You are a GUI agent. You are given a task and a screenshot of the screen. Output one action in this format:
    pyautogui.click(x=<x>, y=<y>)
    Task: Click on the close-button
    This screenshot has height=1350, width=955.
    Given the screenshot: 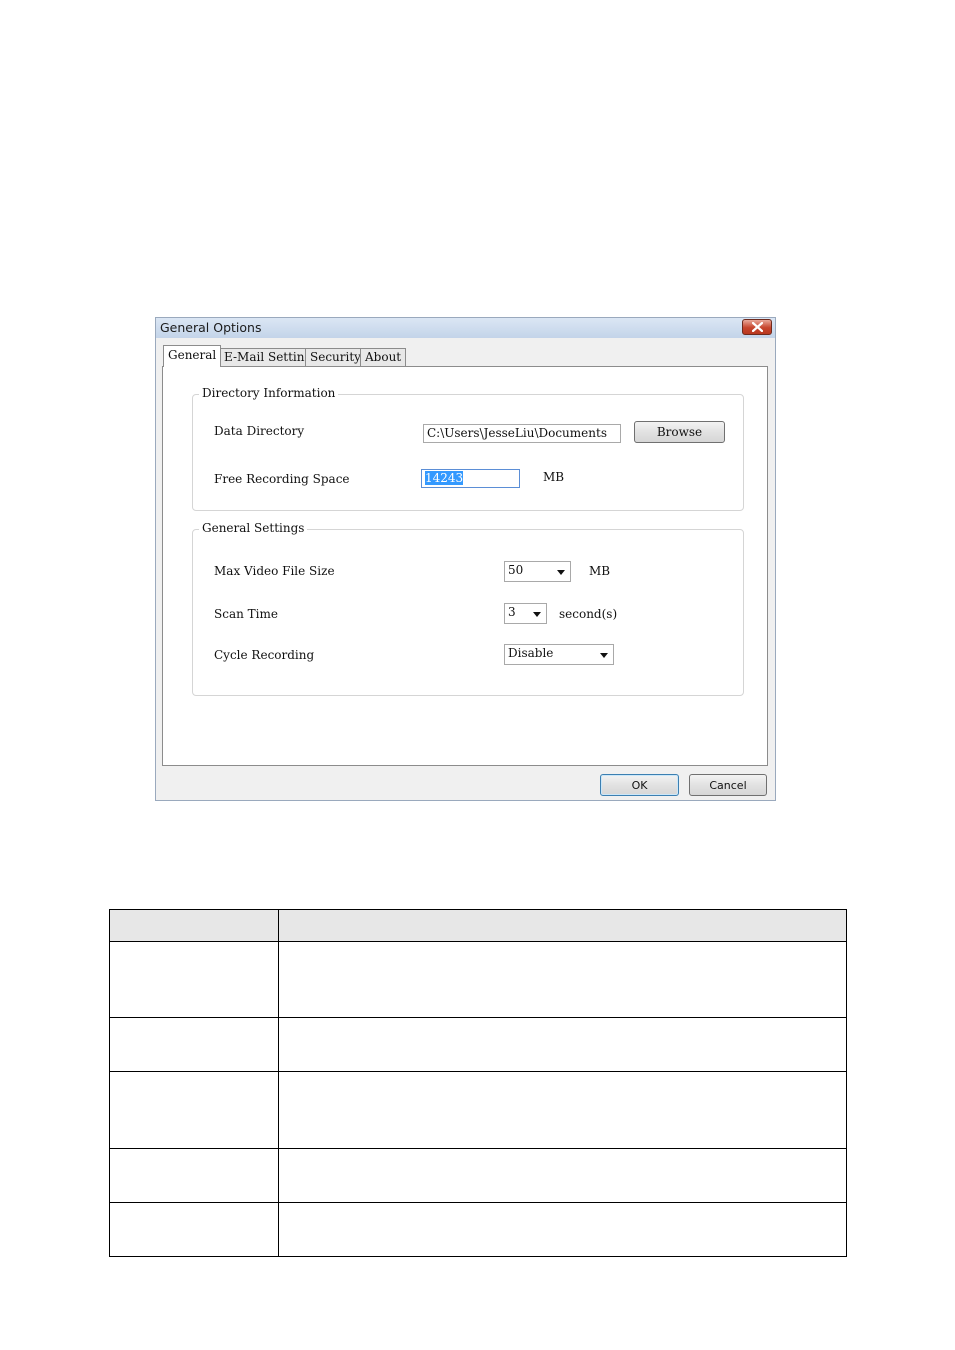 What is the action you would take?
    pyautogui.click(x=757, y=327)
    